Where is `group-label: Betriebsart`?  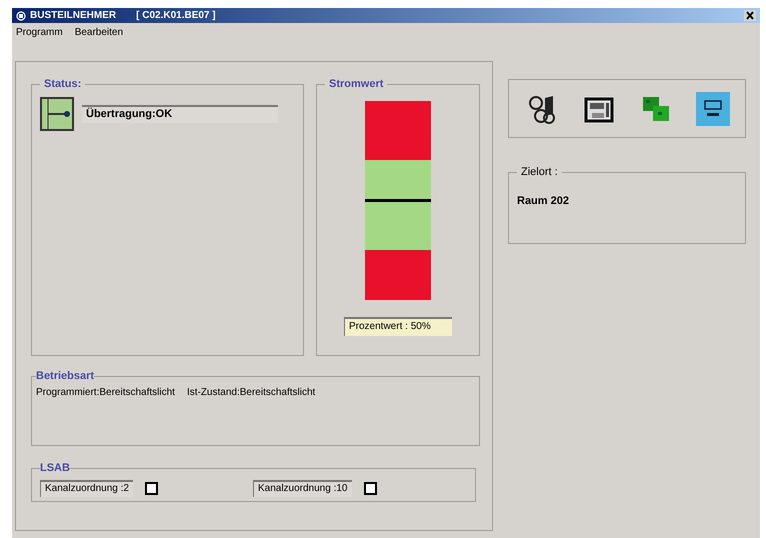 group-label: Betriebsart is located at coordinates (65, 376).